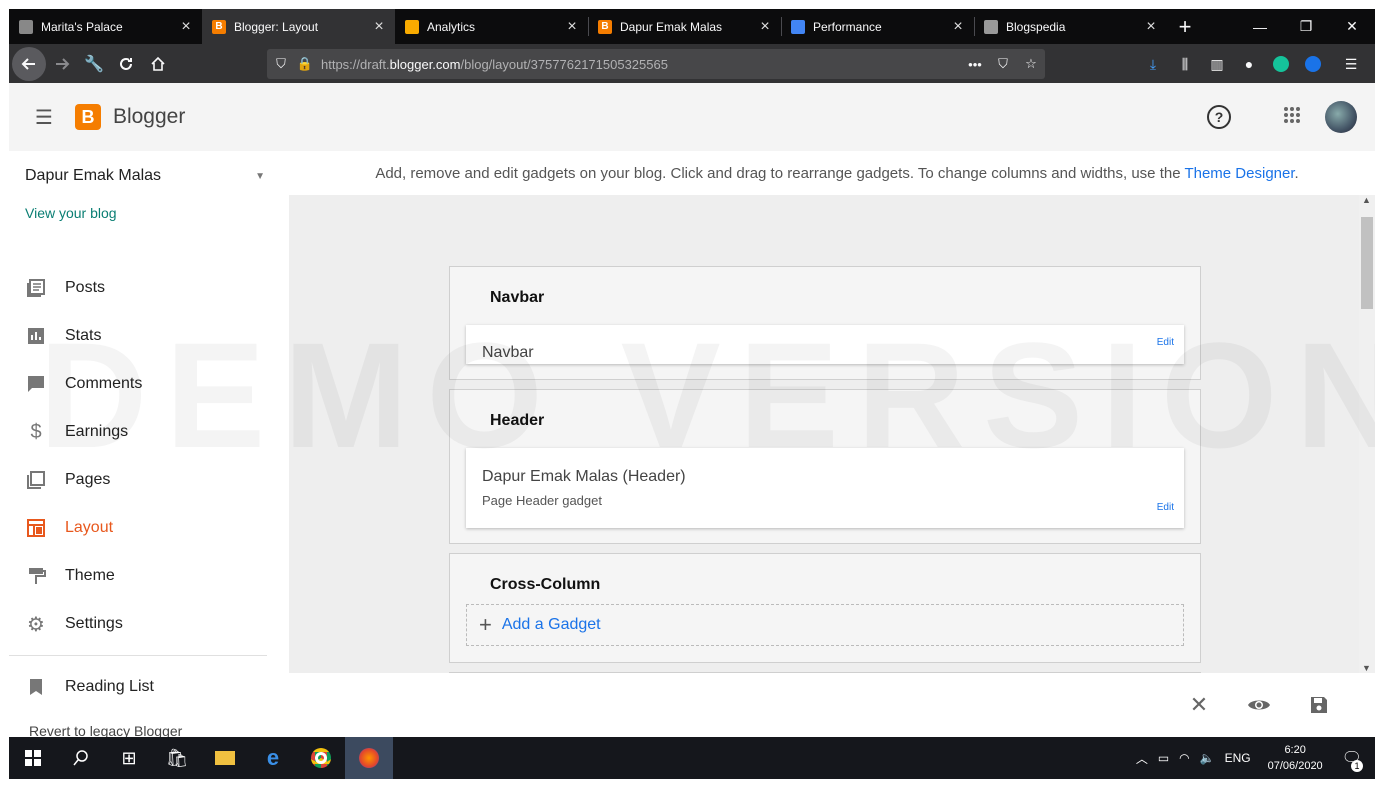 The width and height of the screenshot is (1383, 785). Describe the element at coordinates (1217, 64) in the screenshot. I see `sidebar-icon: ▥` at that location.